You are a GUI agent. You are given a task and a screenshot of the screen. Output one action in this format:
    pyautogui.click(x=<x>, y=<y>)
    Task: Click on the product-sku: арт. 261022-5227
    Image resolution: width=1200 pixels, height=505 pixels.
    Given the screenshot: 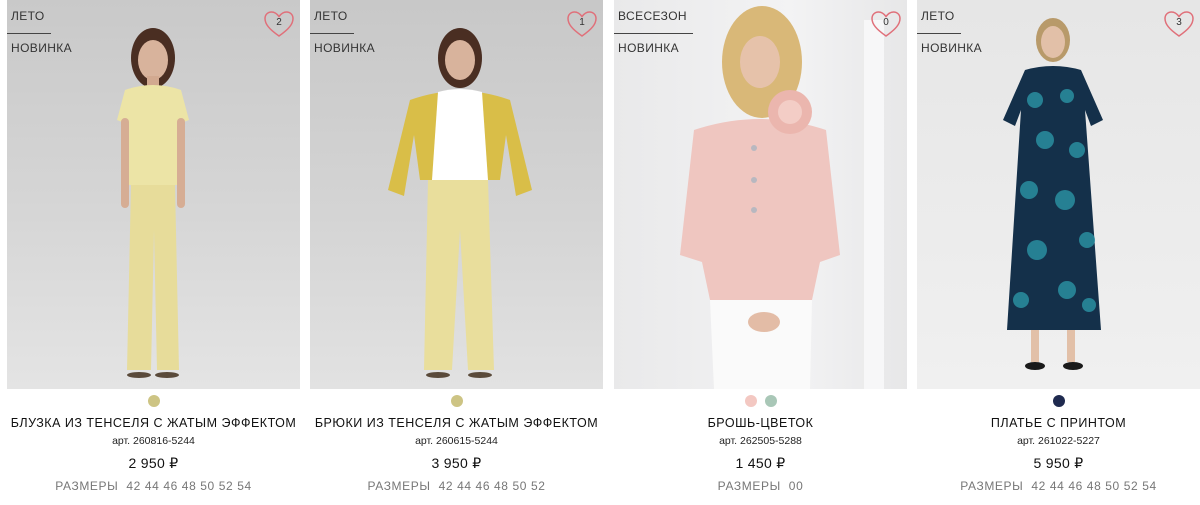 What is the action you would take?
    pyautogui.click(x=1058, y=441)
    